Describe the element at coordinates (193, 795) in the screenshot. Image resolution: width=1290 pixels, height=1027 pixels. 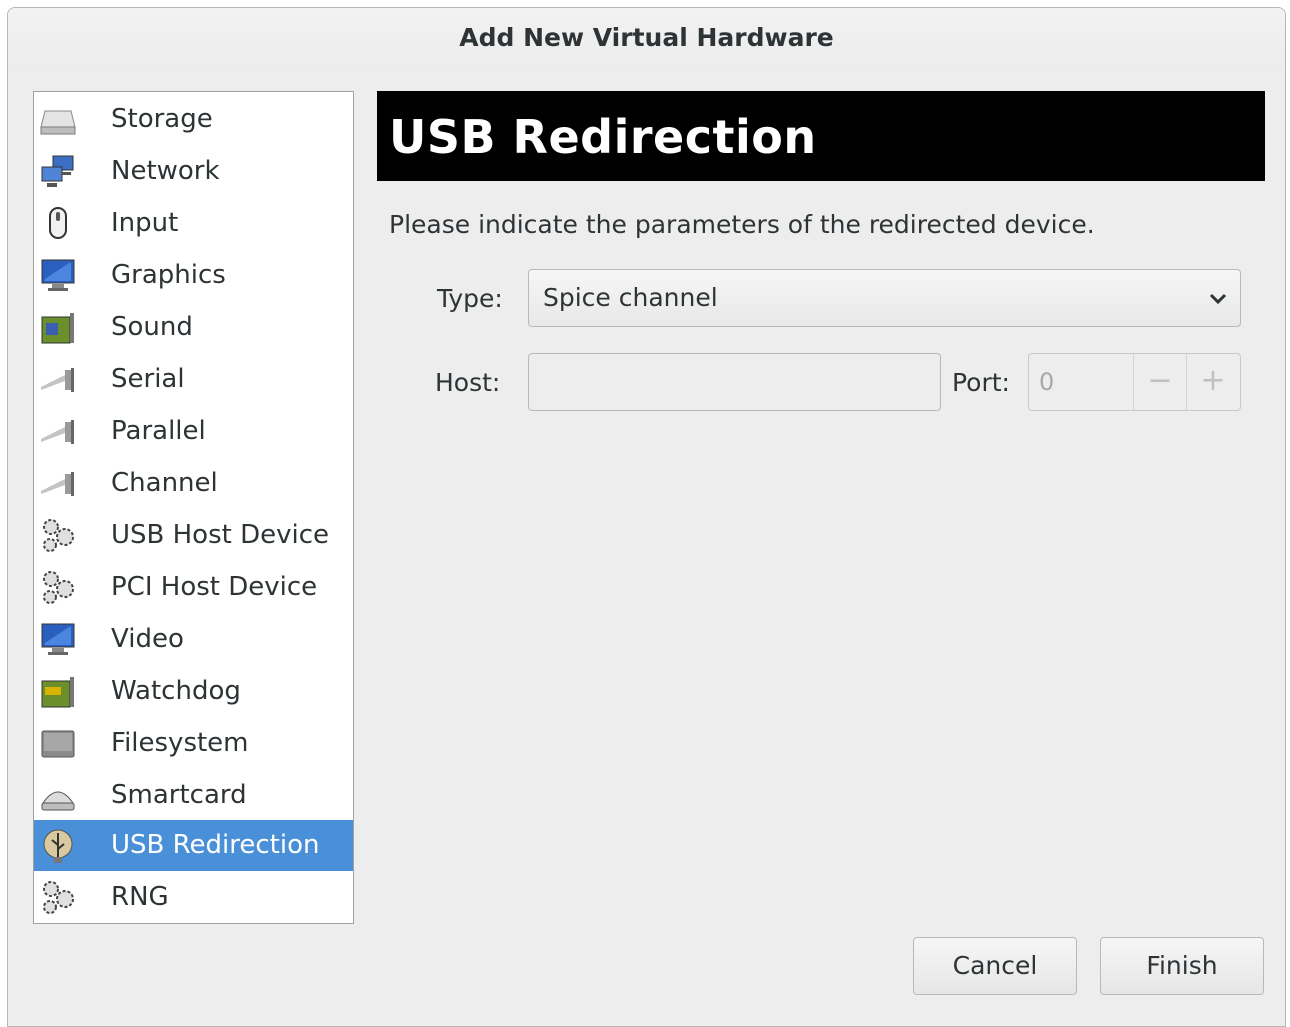
I see `sidebar-item-smartcard: Smartcard` at that location.